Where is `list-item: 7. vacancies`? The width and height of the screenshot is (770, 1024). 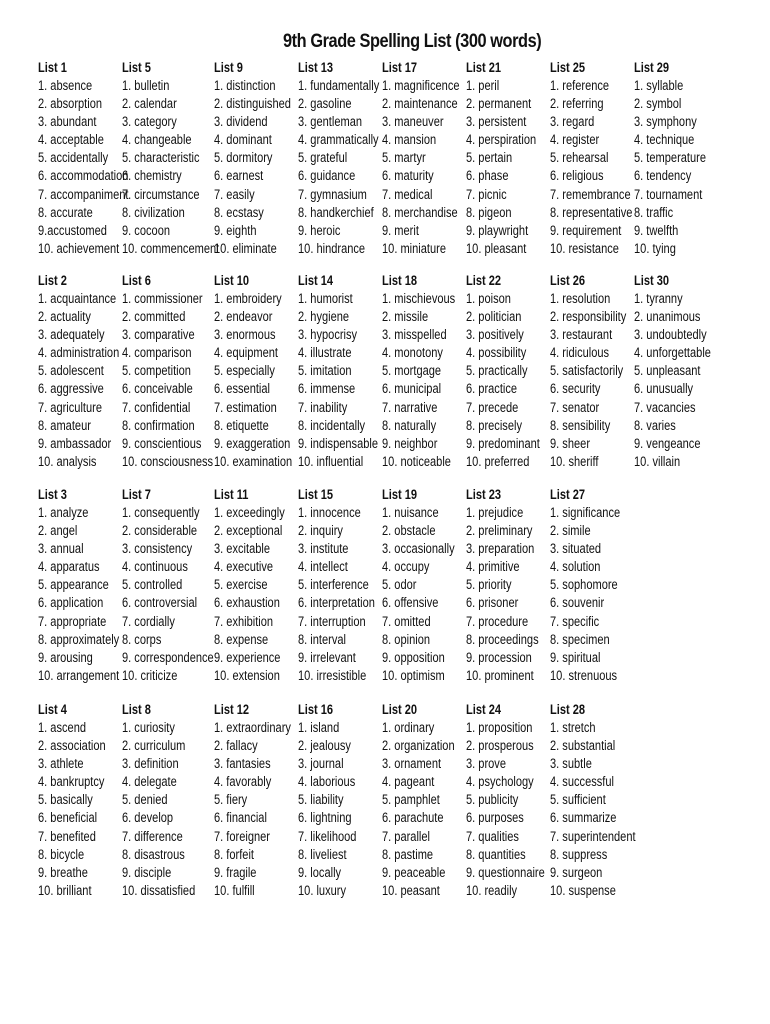 list-item: 7. vacancies is located at coordinates (665, 407).